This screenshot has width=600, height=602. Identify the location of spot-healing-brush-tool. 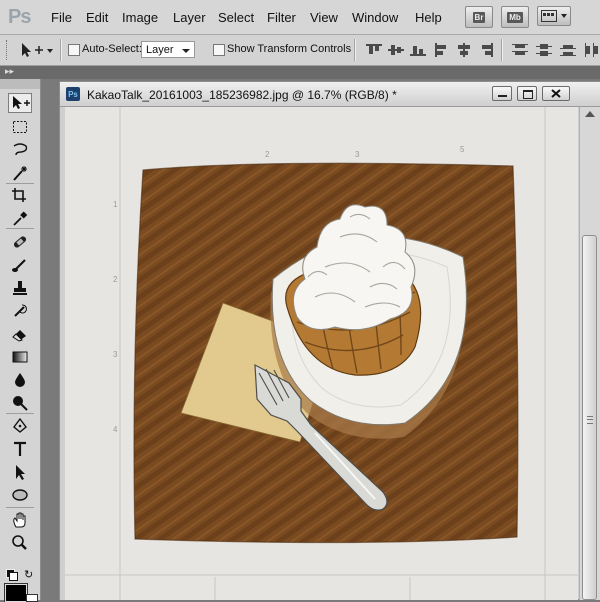
(20, 242).